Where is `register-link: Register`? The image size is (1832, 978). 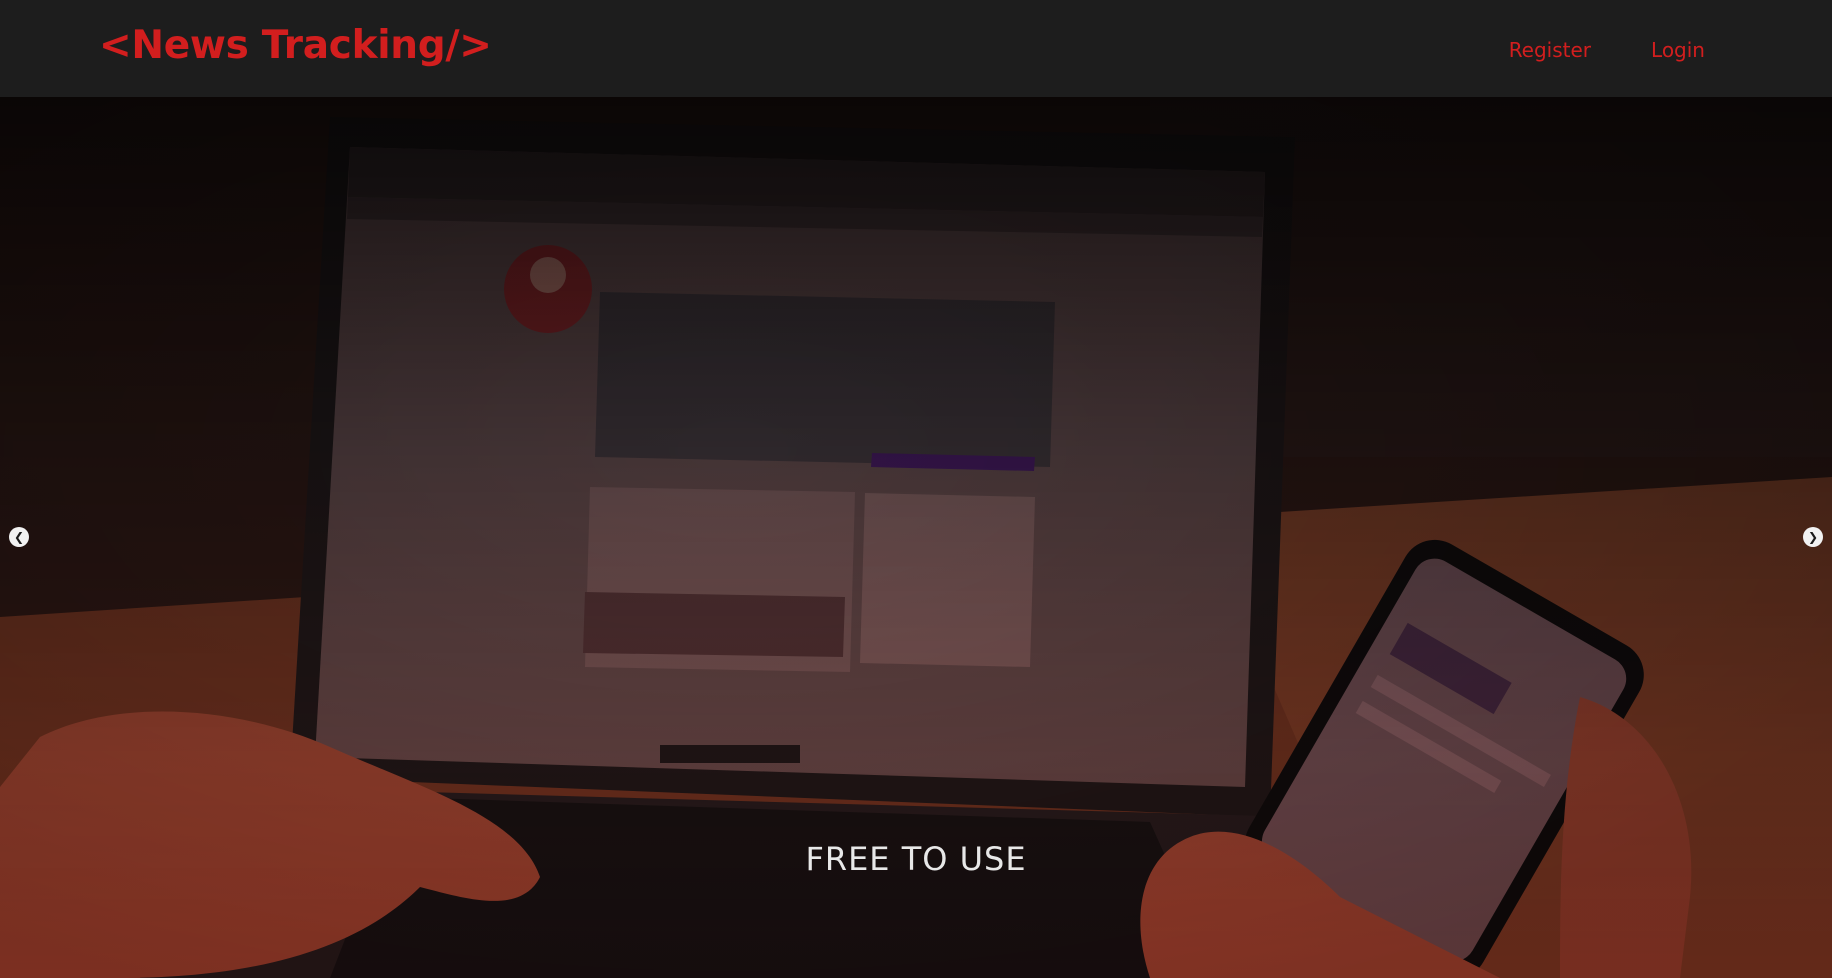
register-link: Register is located at coordinates (1550, 50).